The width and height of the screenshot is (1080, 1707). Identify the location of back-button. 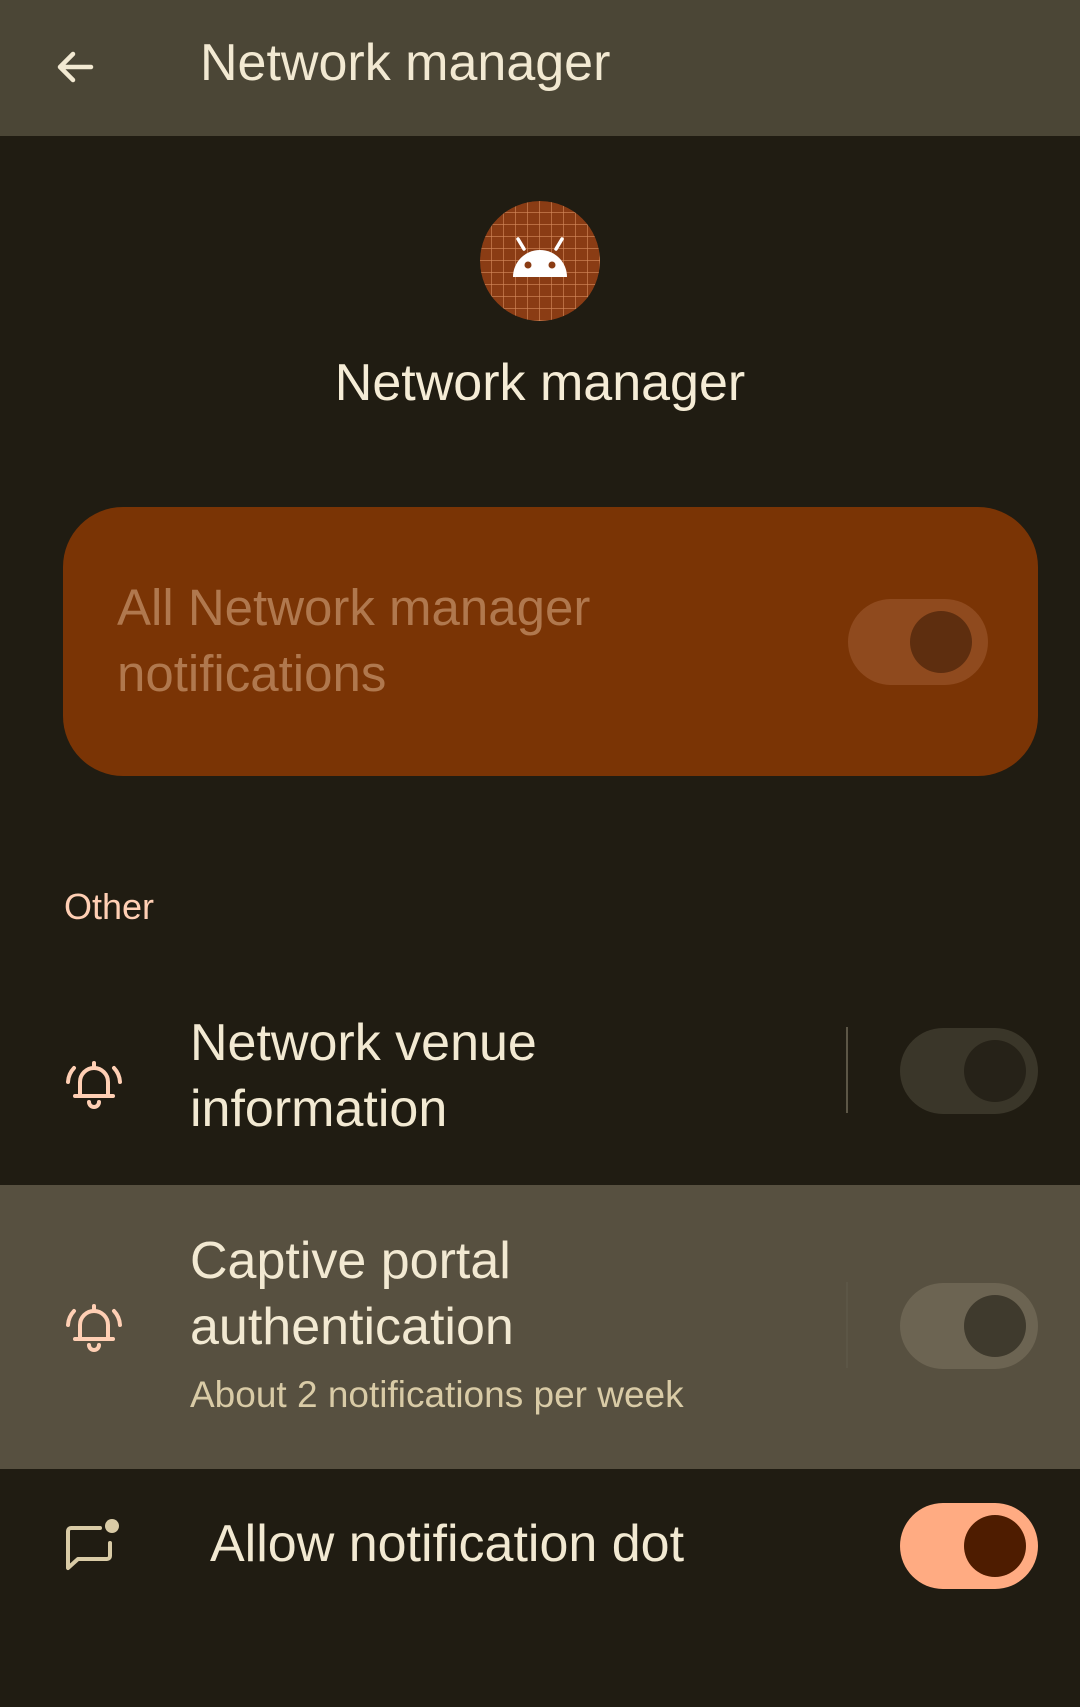
(75, 67).